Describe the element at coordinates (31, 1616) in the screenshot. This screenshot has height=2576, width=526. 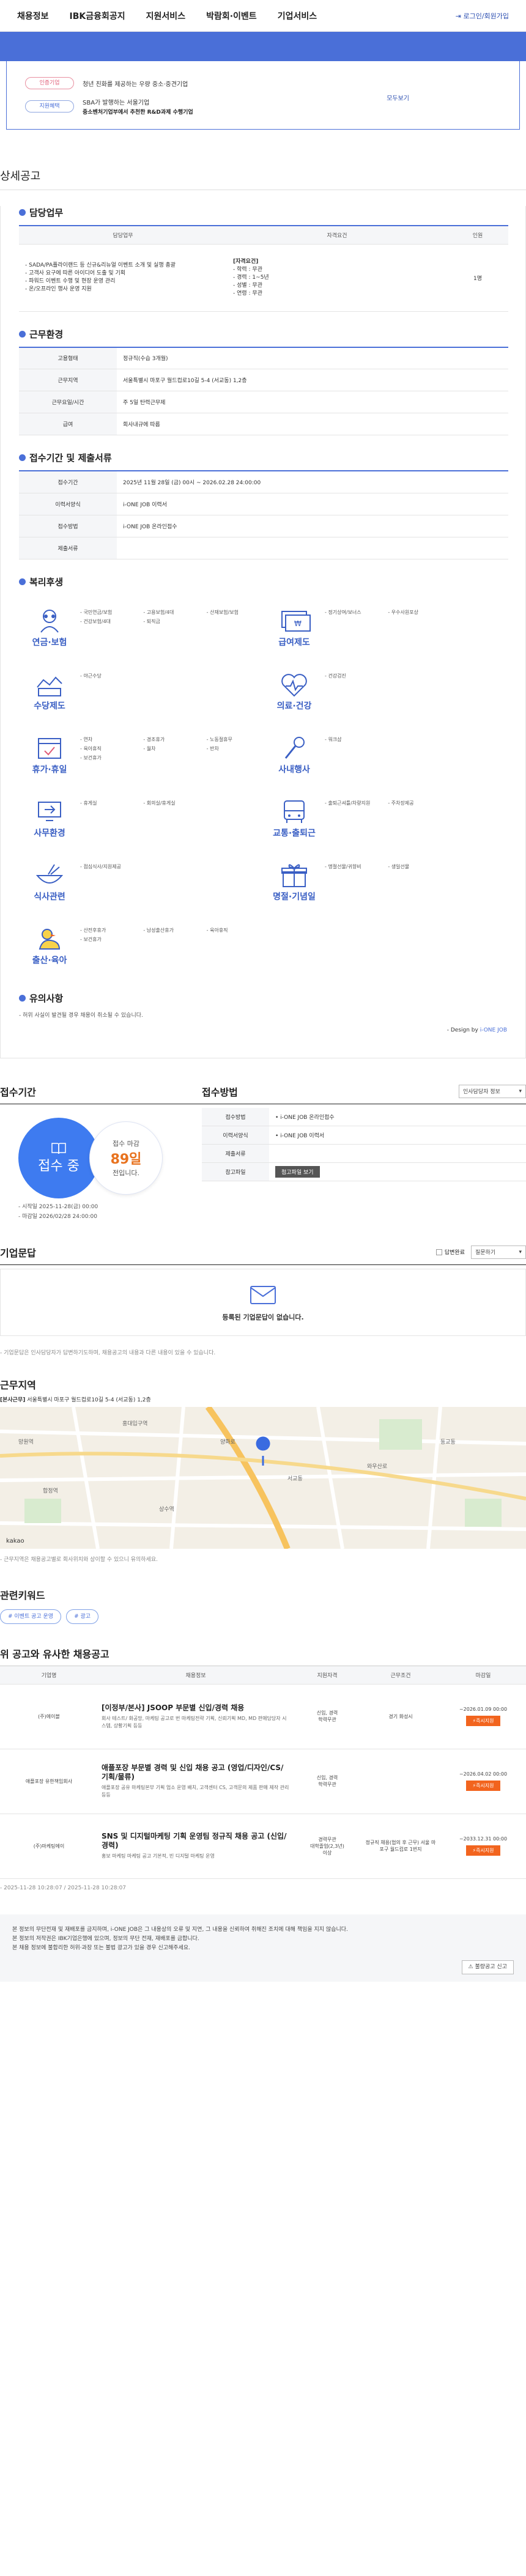
I see `keyword-tag: # 이벤트 공고 운영` at that location.